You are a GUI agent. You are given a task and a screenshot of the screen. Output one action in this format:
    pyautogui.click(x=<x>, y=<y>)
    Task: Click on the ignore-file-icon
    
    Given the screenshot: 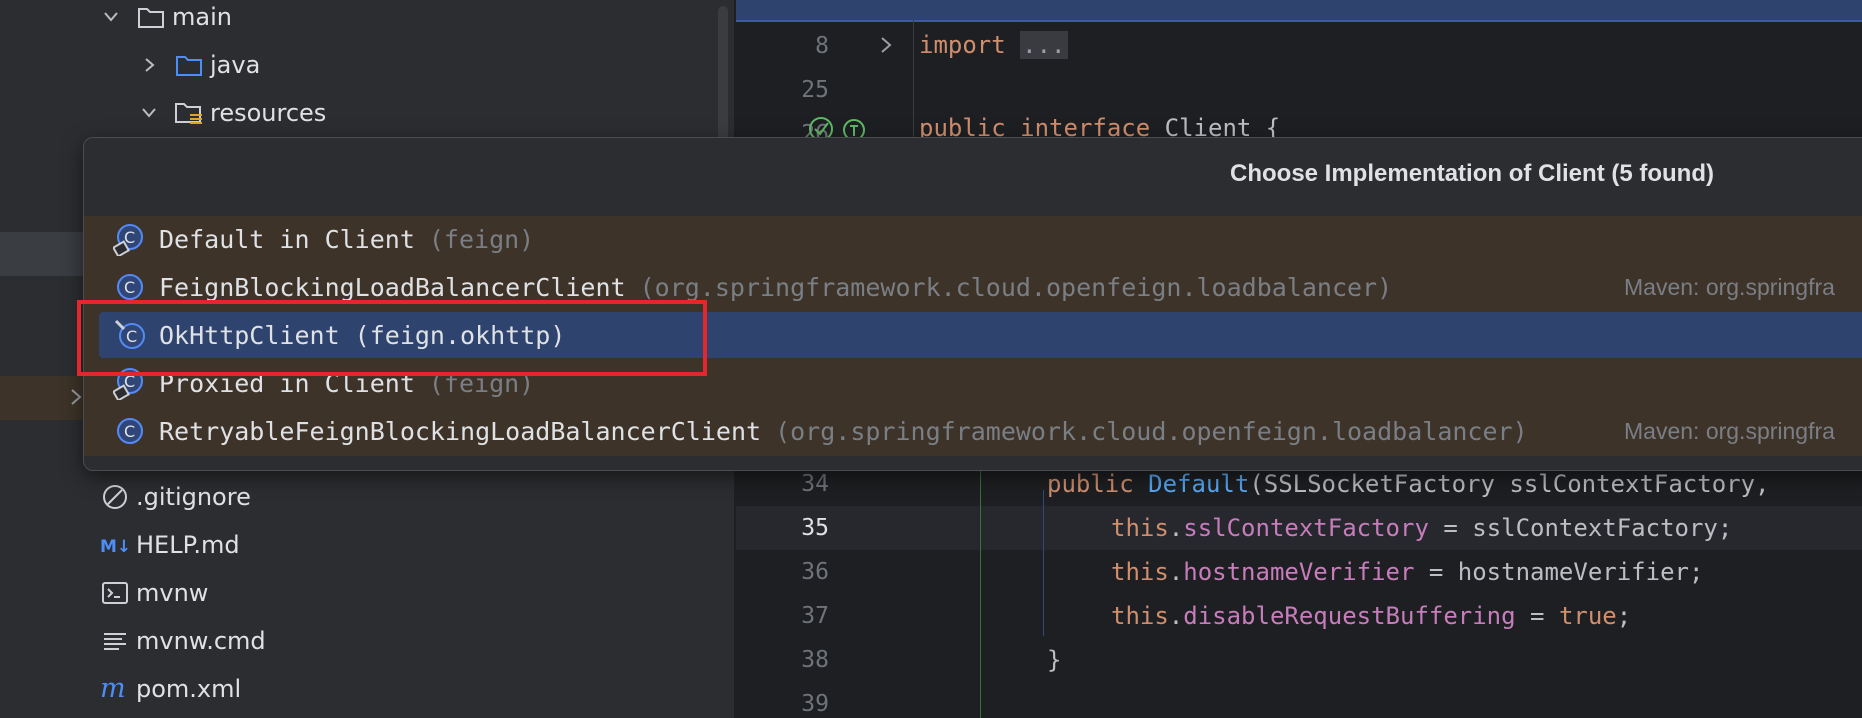 What is the action you would take?
    pyautogui.click(x=115, y=497)
    